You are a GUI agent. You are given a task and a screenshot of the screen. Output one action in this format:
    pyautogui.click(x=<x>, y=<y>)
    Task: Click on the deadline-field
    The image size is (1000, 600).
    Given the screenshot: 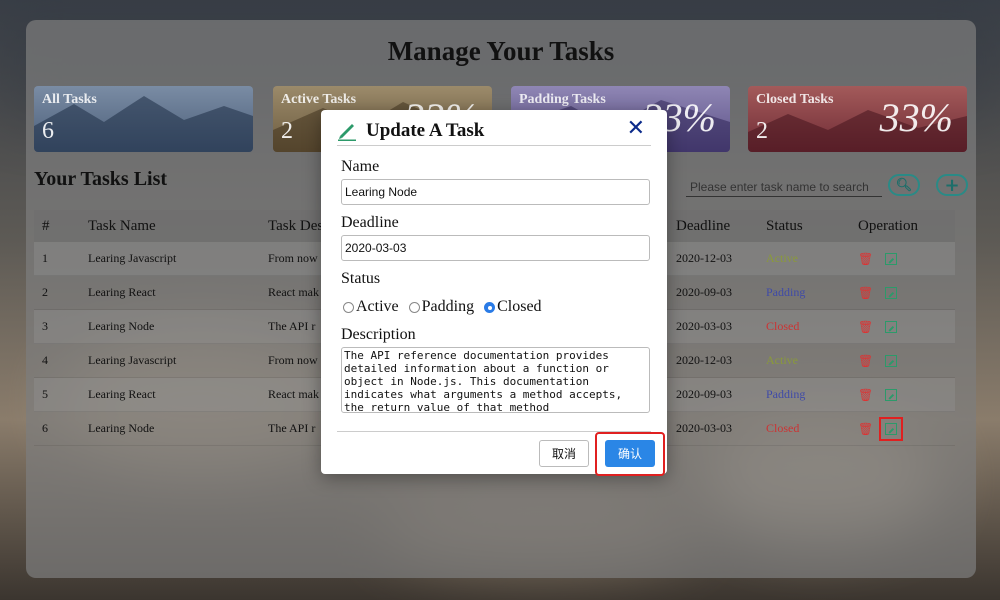 What is the action you would take?
    pyautogui.click(x=495, y=248)
    